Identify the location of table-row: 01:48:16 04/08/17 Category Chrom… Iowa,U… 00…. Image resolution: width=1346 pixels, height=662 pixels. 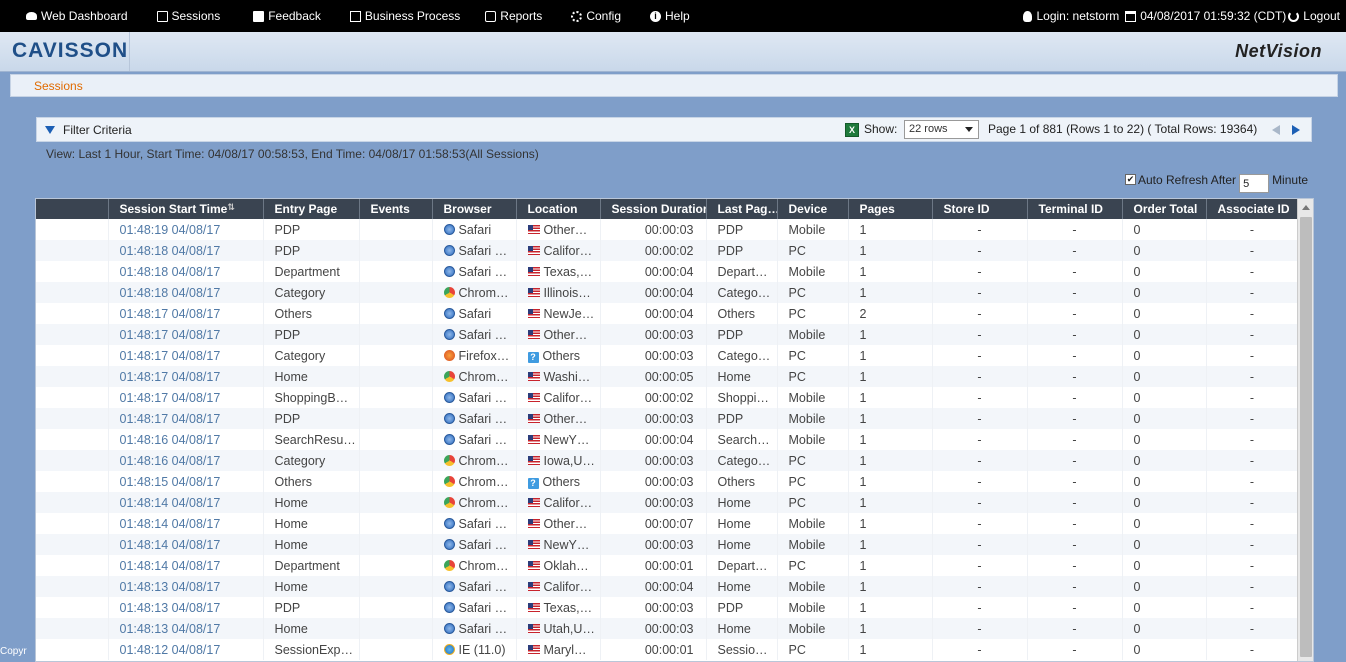
(667, 460).